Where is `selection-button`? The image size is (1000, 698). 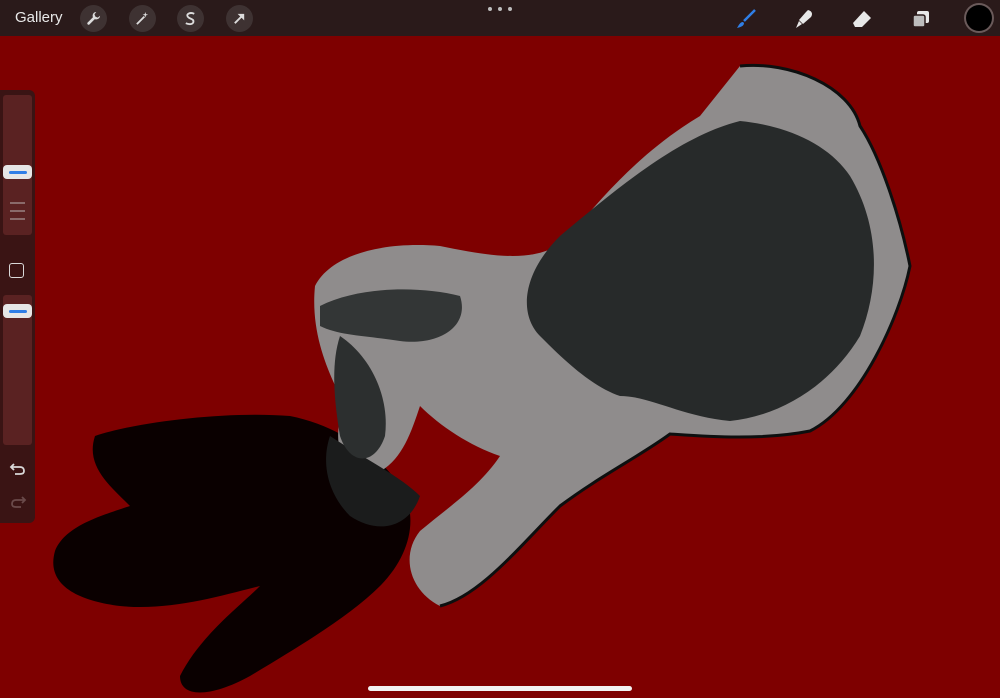 selection-button is located at coordinates (190, 18).